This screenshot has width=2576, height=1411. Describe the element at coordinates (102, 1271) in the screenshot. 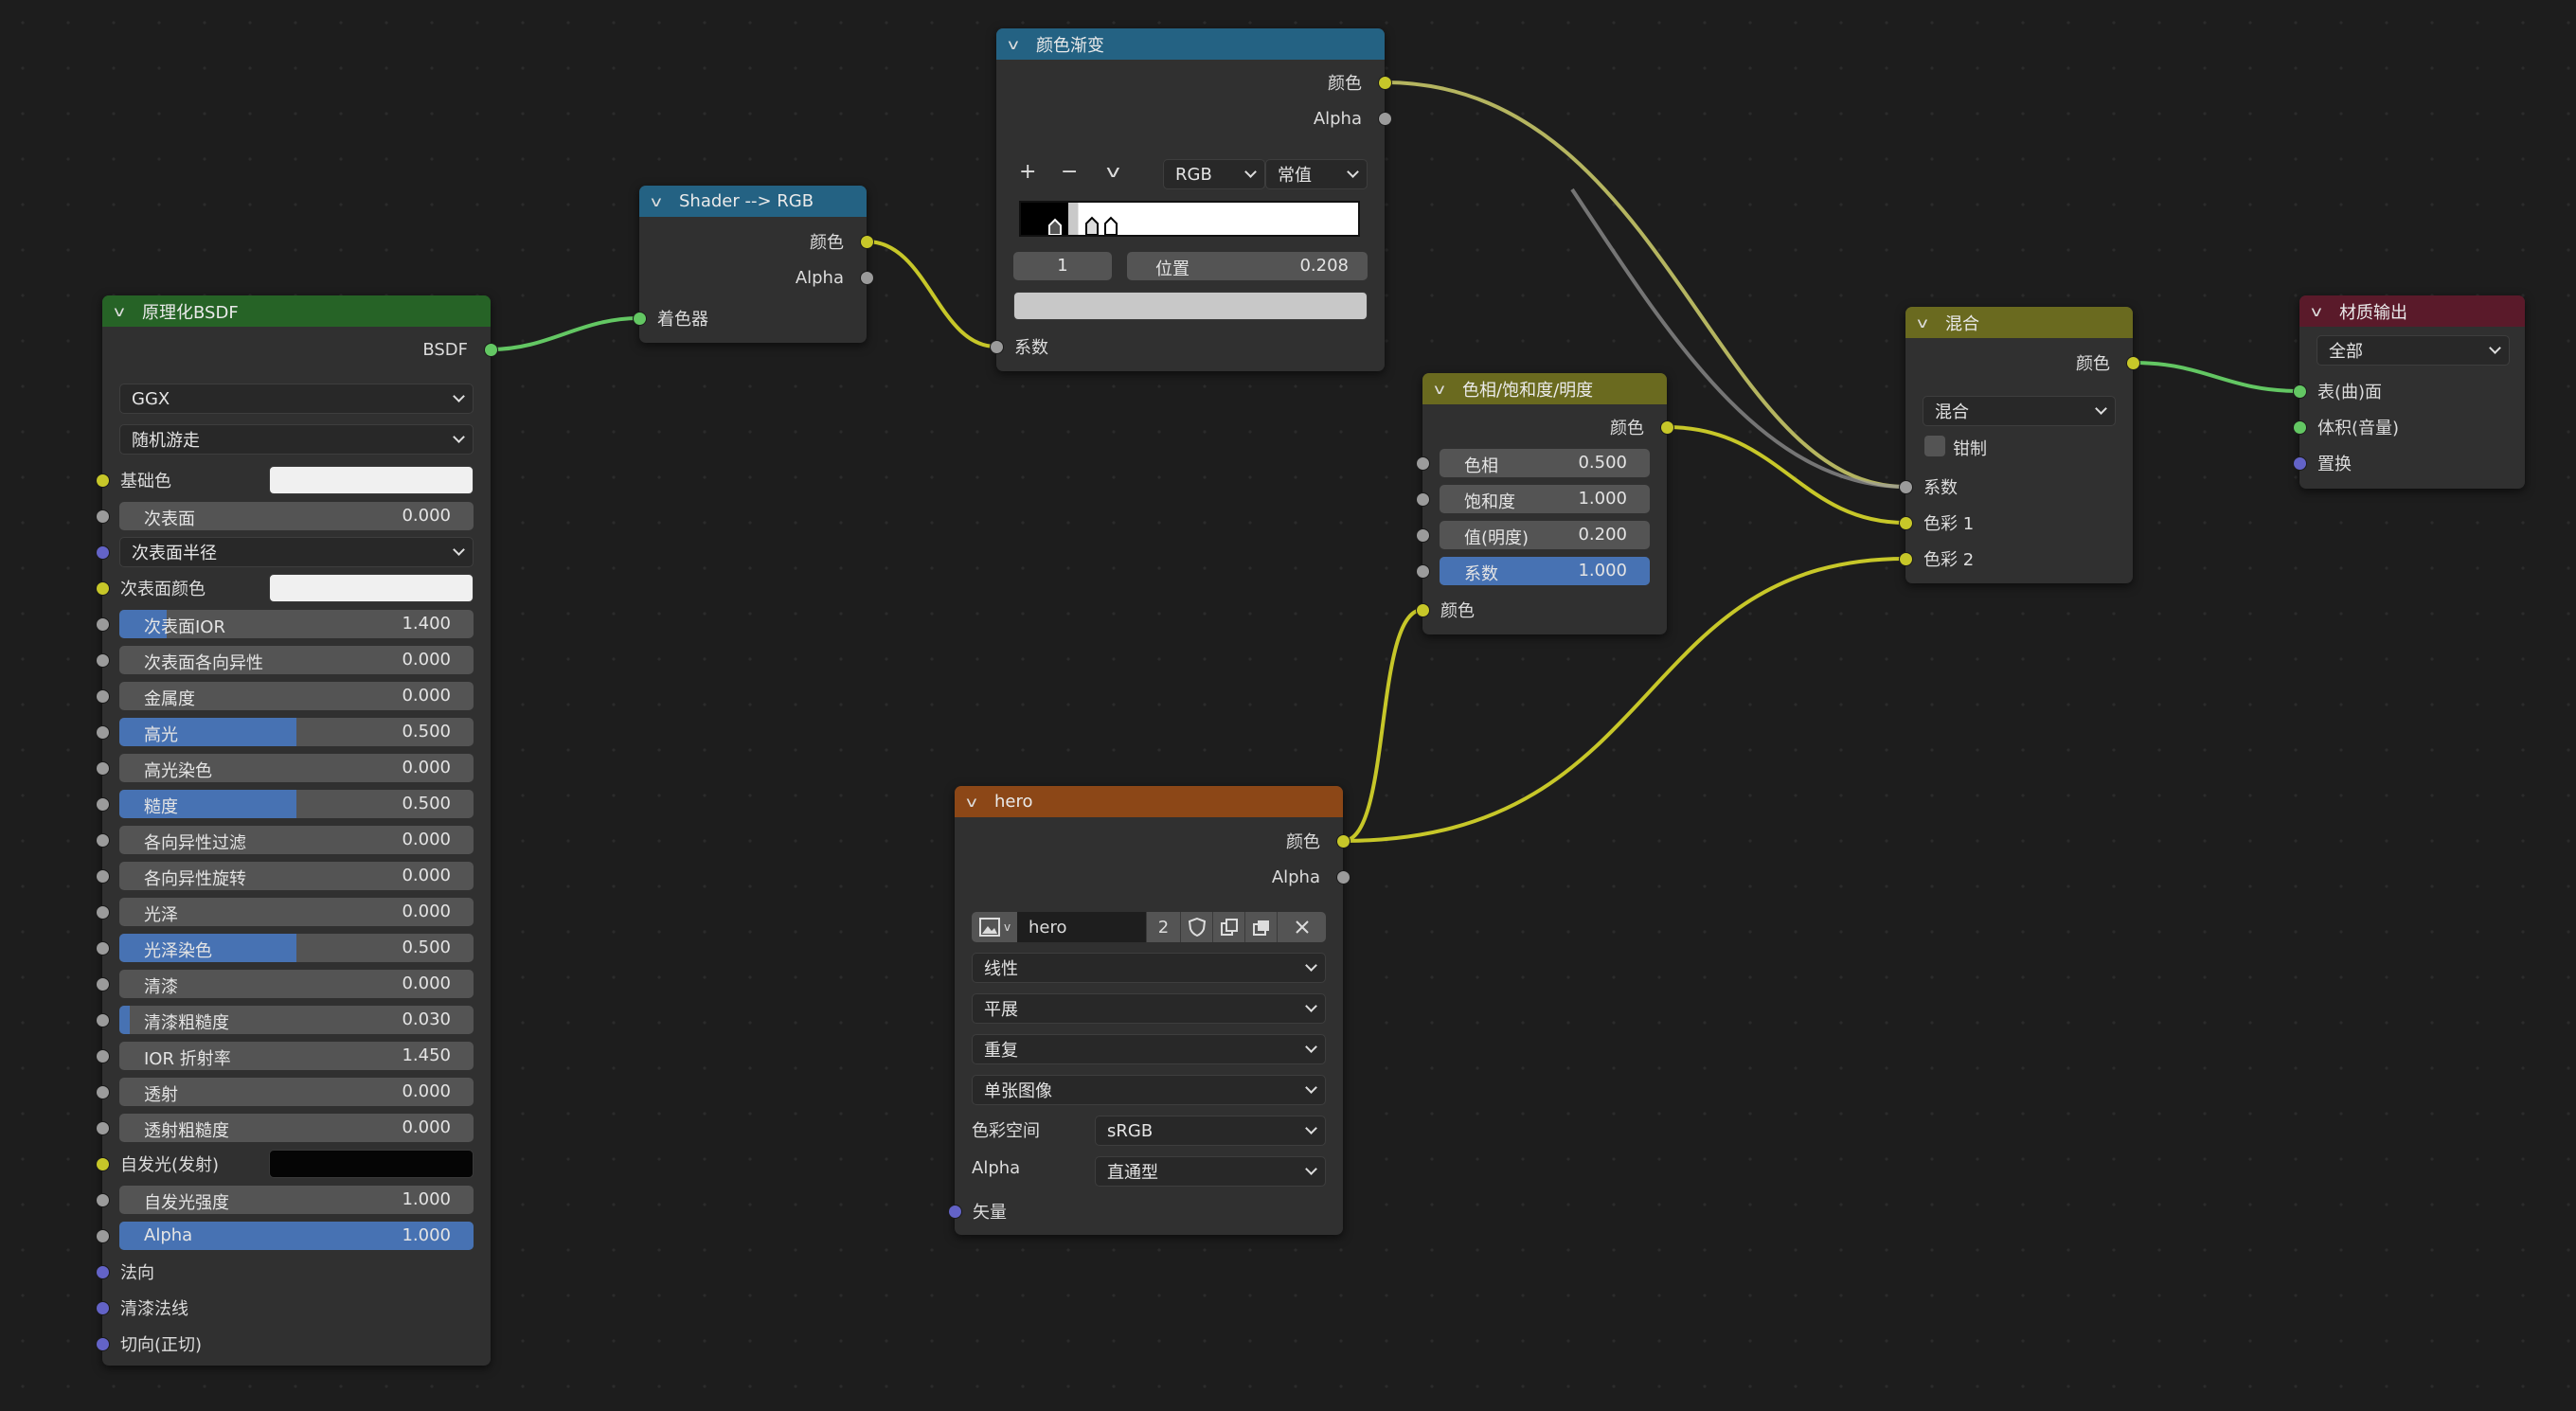

I see `normal-socket` at that location.